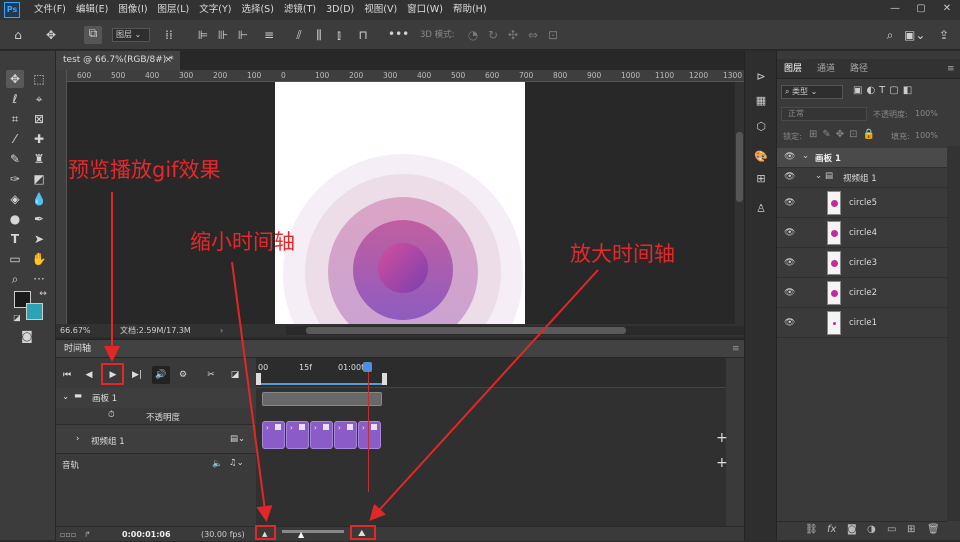  What do you see at coordinates (321, 435) in the screenshot?
I see `clip-circle3: ›` at bounding box center [321, 435].